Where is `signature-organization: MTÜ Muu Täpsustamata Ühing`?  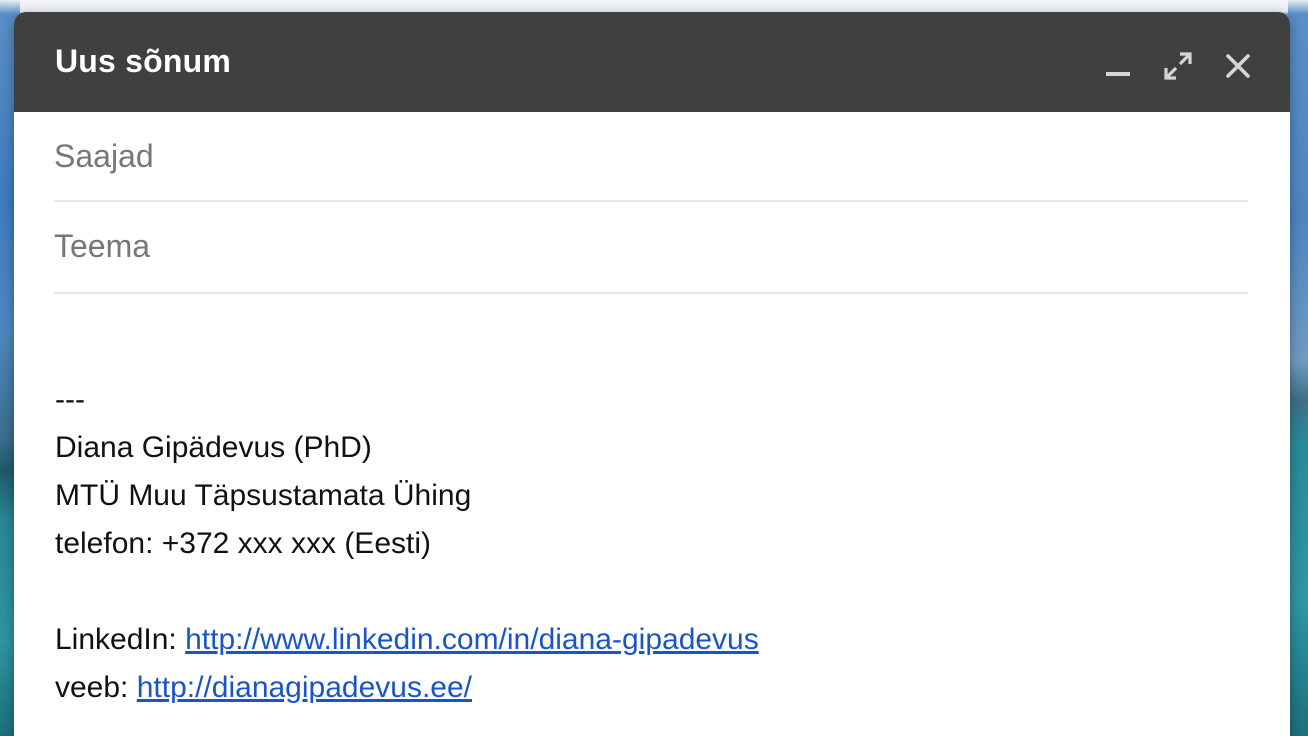
signature-organization: MTÜ Muu Täpsustamata Ühing is located at coordinates (263, 495).